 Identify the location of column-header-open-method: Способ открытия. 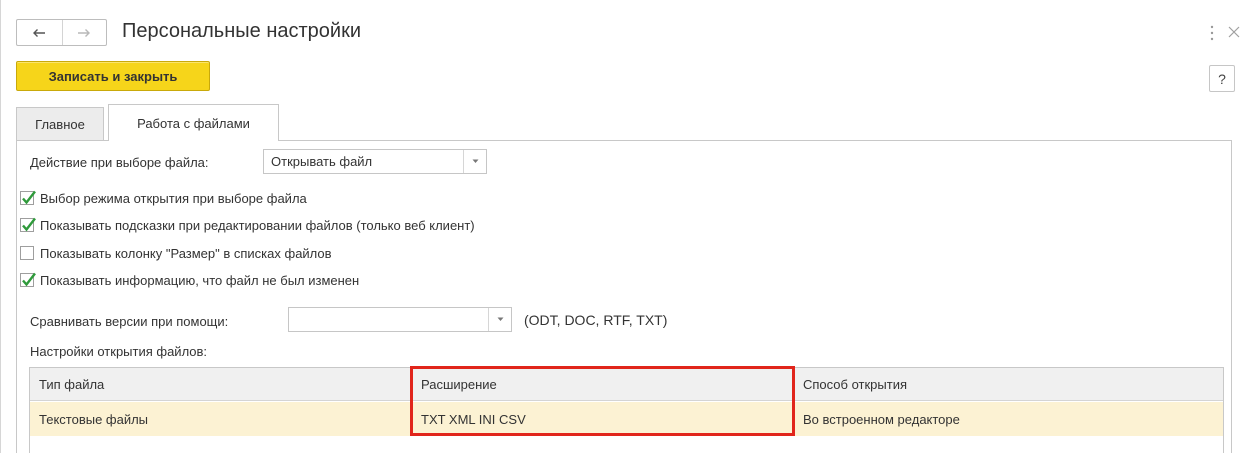
(1008, 384).